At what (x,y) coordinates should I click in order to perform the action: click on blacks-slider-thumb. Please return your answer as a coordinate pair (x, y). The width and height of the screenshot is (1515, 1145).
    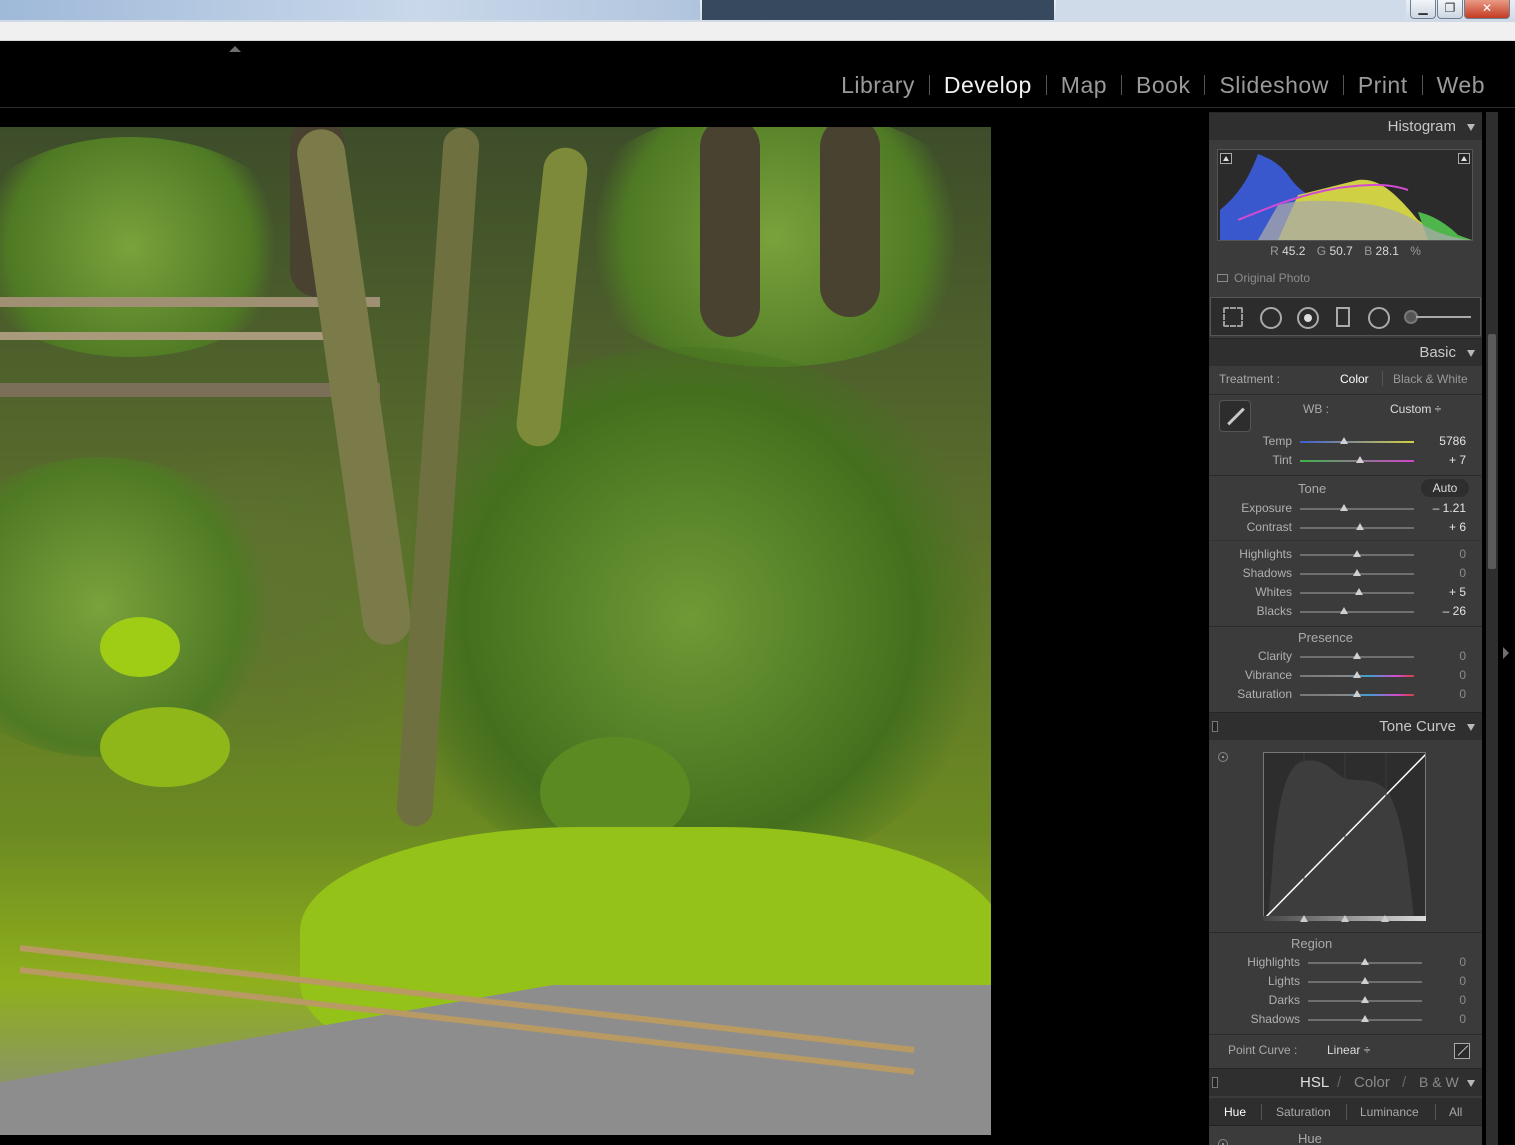
    Looking at the image, I should click on (1344, 610).